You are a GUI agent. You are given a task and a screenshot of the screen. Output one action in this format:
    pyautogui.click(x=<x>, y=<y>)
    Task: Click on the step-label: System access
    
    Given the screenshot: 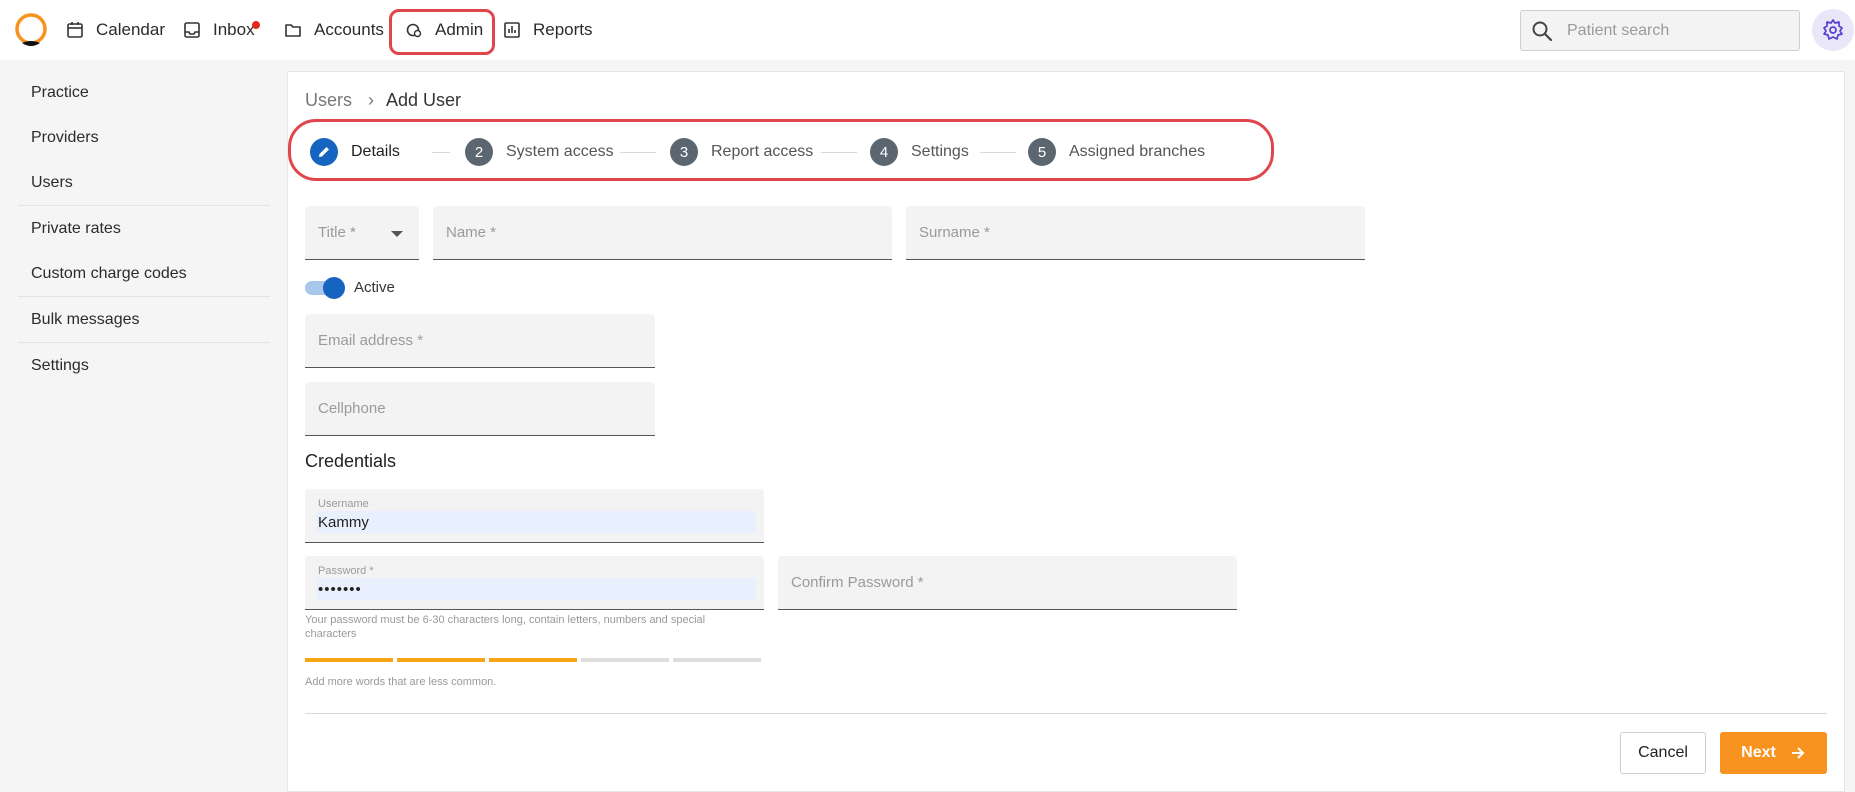 What is the action you would take?
    pyautogui.click(x=560, y=151)
    